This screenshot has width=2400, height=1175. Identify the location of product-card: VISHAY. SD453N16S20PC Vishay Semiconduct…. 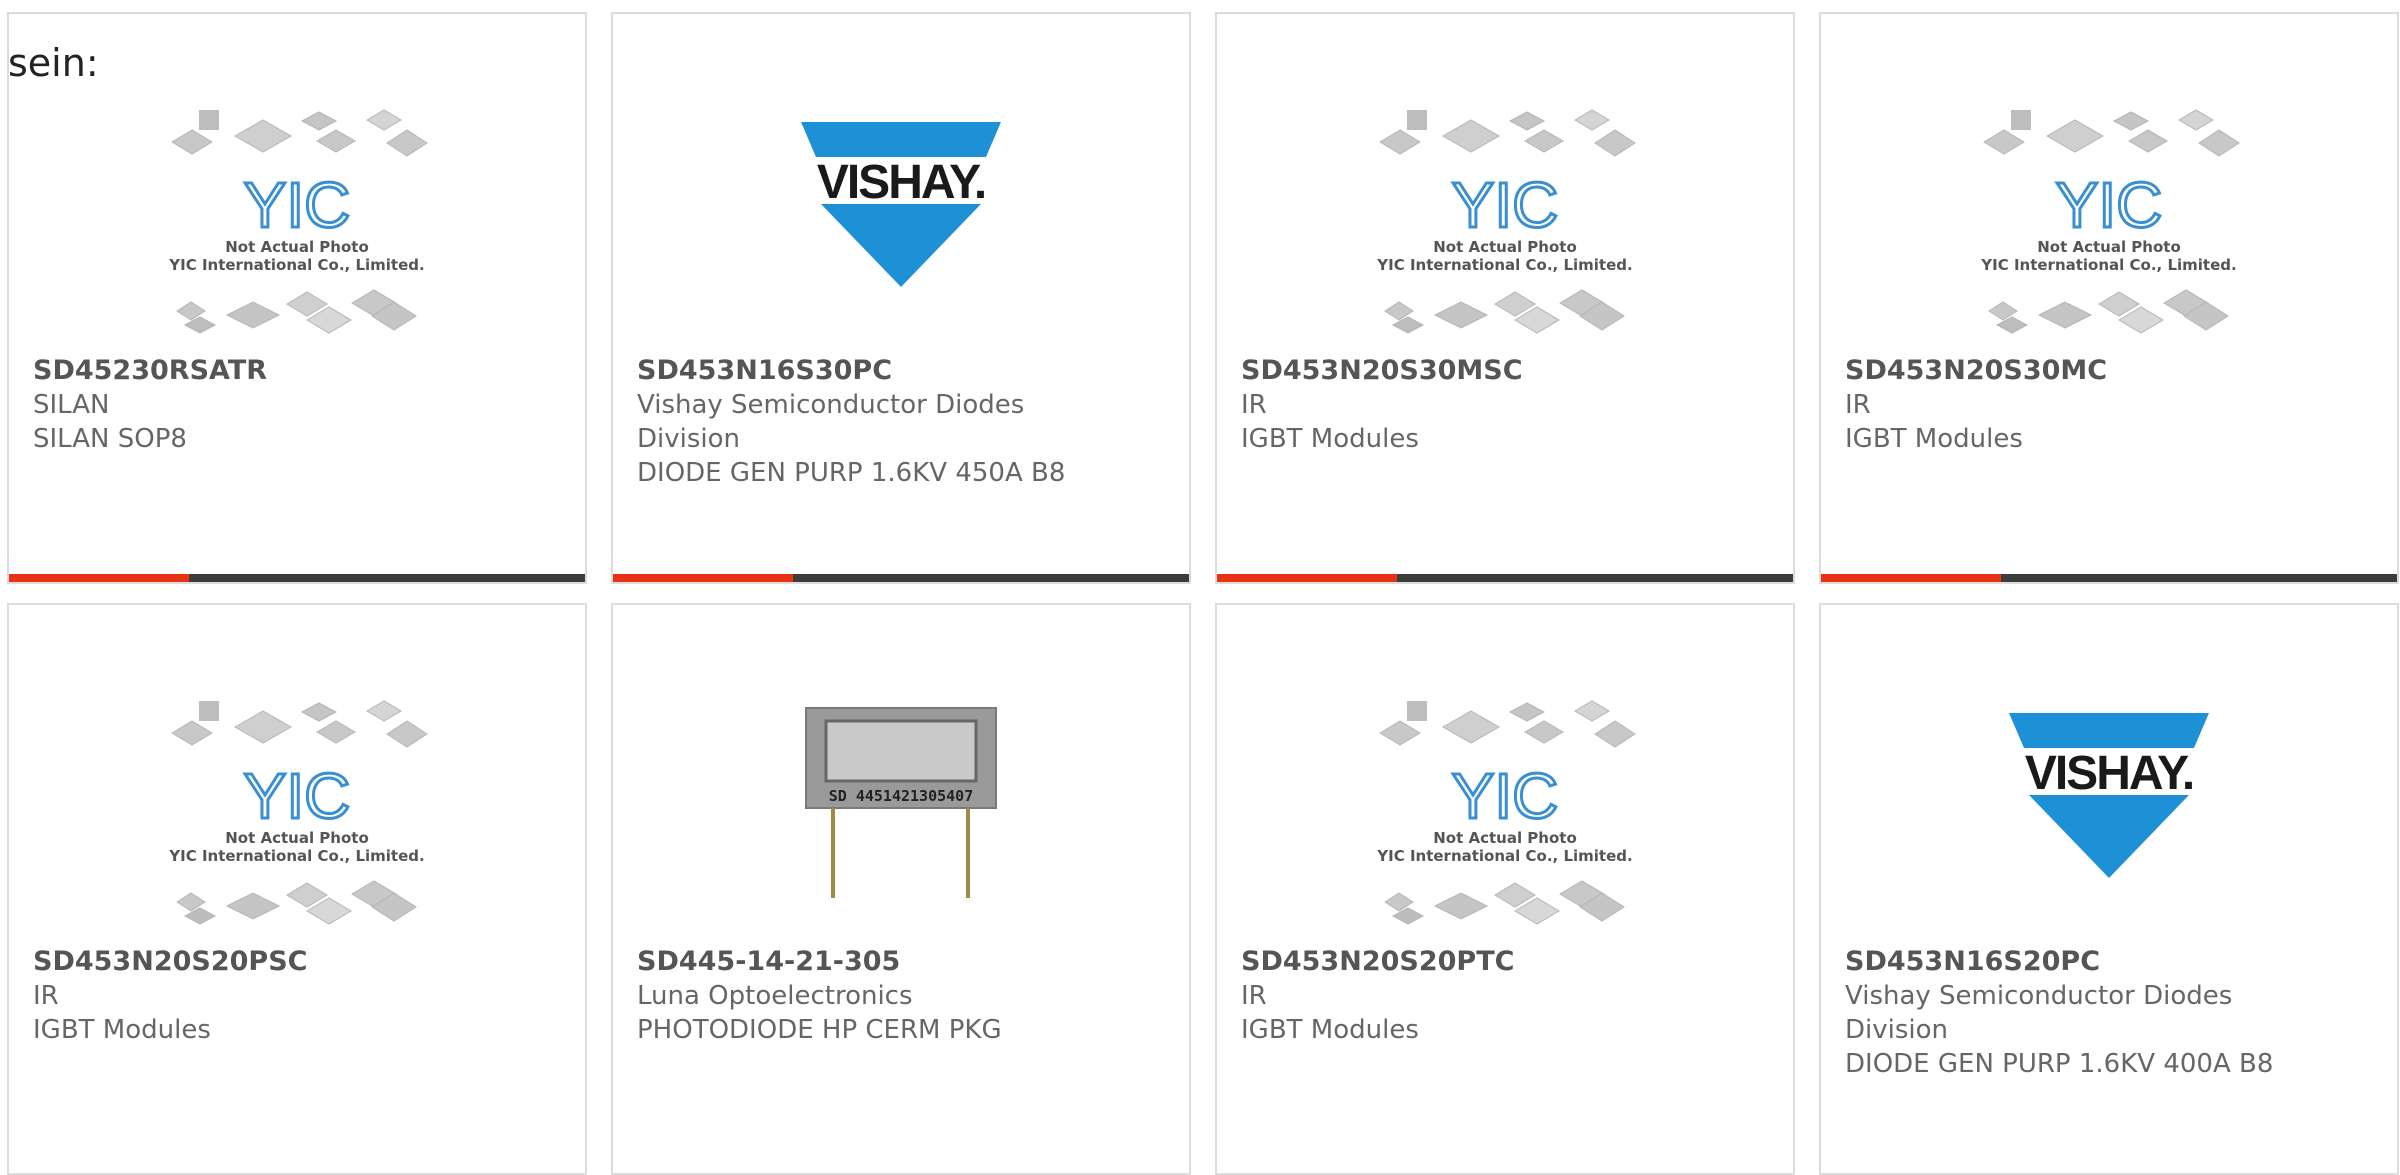
(2109, 889).